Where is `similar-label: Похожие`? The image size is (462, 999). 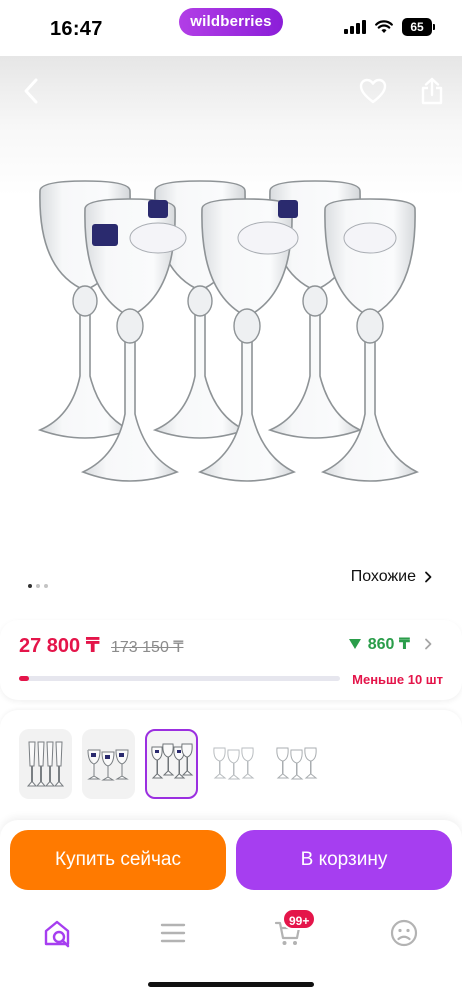 similar-label: Похожие is located at coordinates (383, 576).